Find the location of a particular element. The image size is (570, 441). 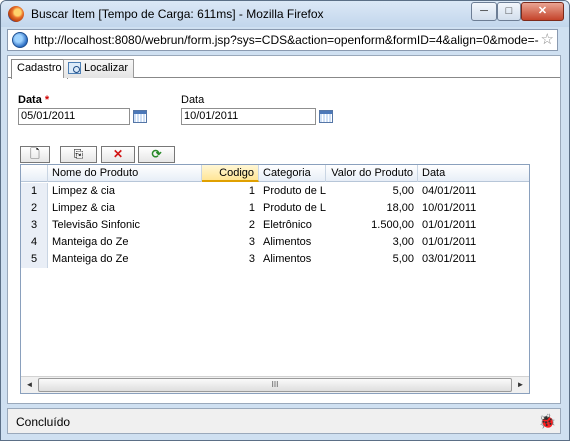

cell-valor: 3,00 is located at coordinates (403, 242).